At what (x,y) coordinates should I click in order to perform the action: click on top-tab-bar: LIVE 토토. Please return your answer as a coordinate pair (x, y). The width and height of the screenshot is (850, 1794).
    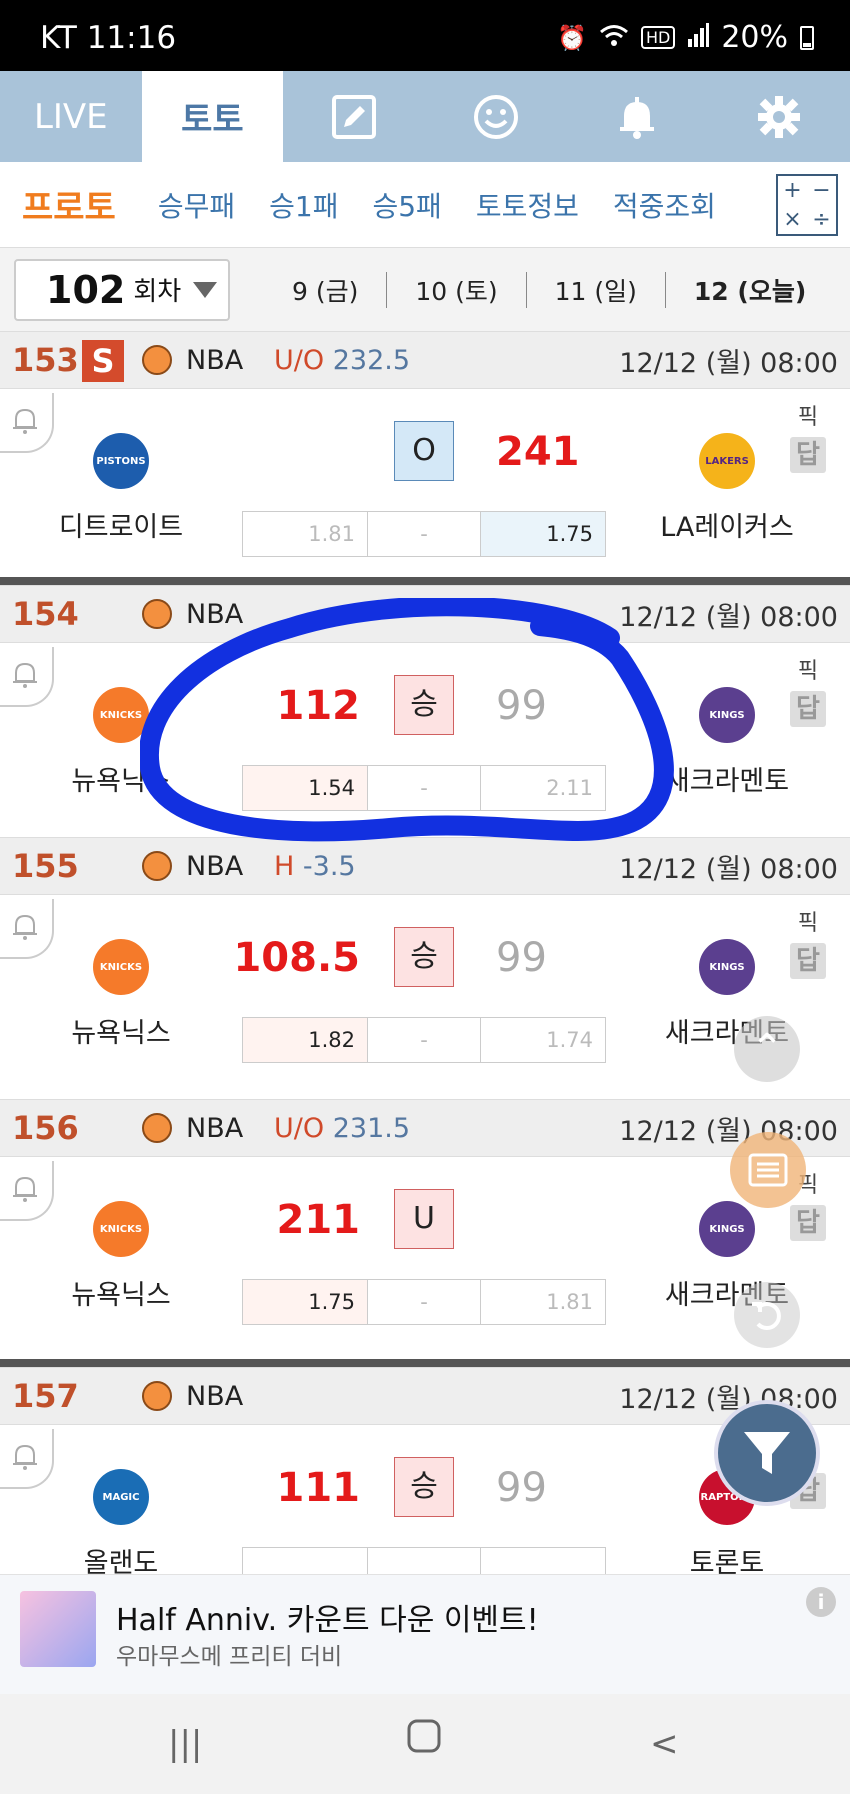
    Looking at the image, I should click on (425, 116).